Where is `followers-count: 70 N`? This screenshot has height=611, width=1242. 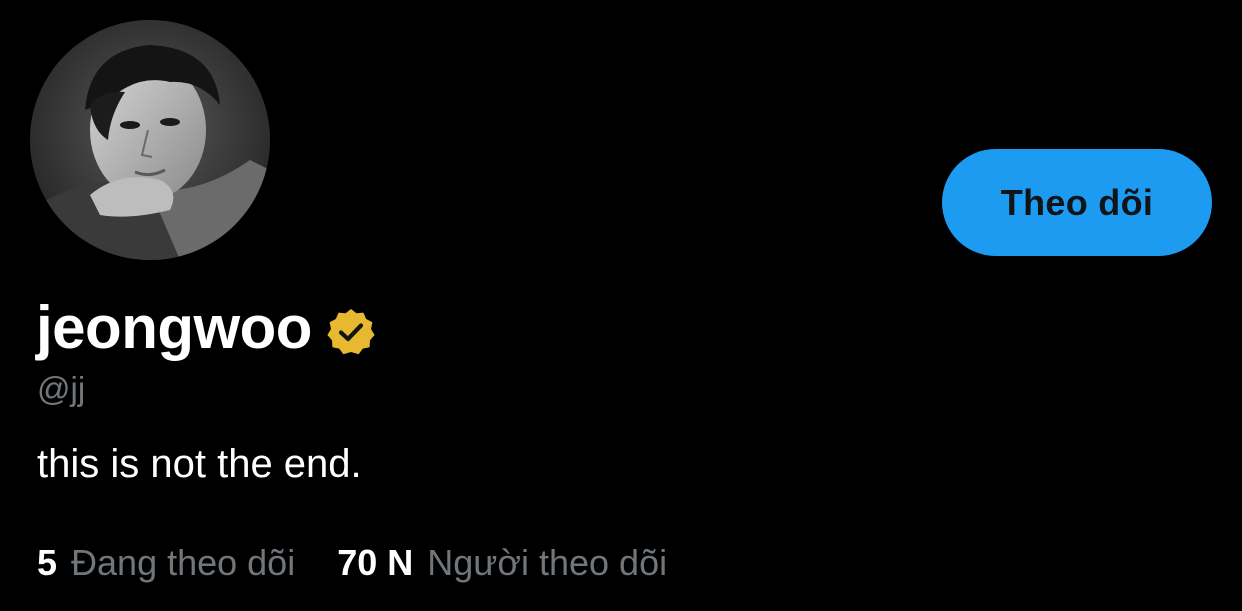
followers-count: 70 N is located at coordinates (375, 562).